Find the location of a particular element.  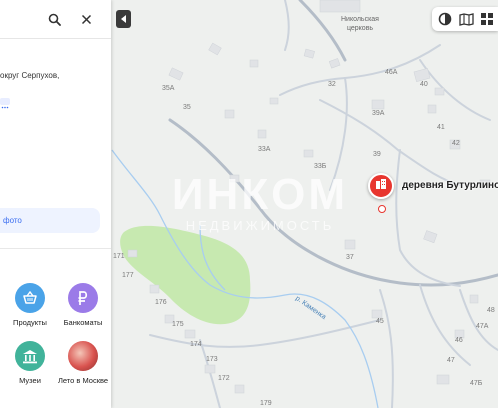

map-book-icon is located at coordinates (466, 19).